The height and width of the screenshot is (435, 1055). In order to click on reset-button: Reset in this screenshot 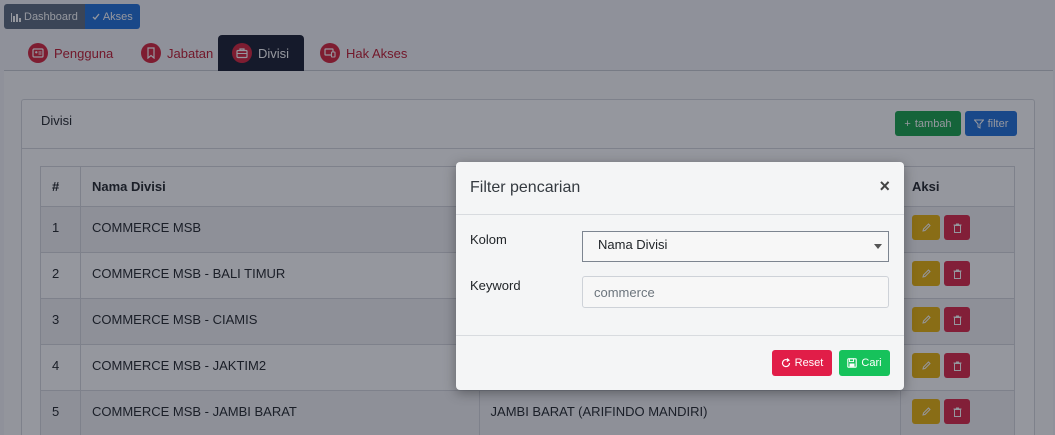, I will do `click(802, 363)`.